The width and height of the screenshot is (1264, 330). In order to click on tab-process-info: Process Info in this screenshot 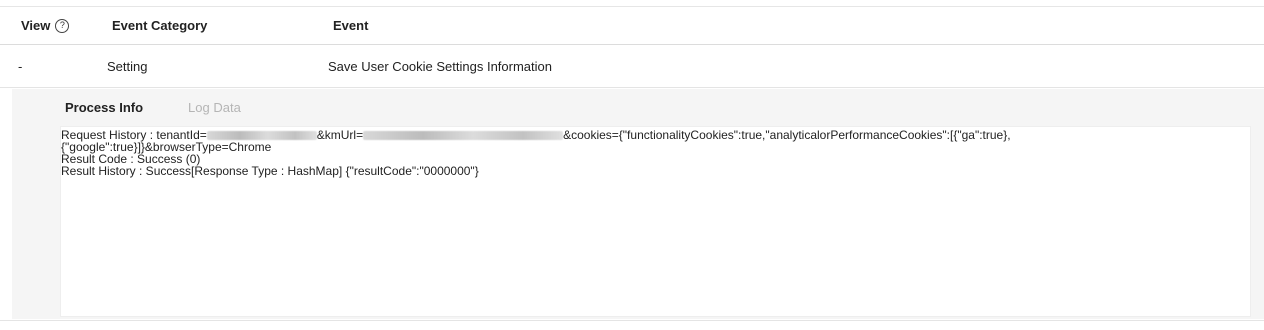, I will do `click(104, 107)`.